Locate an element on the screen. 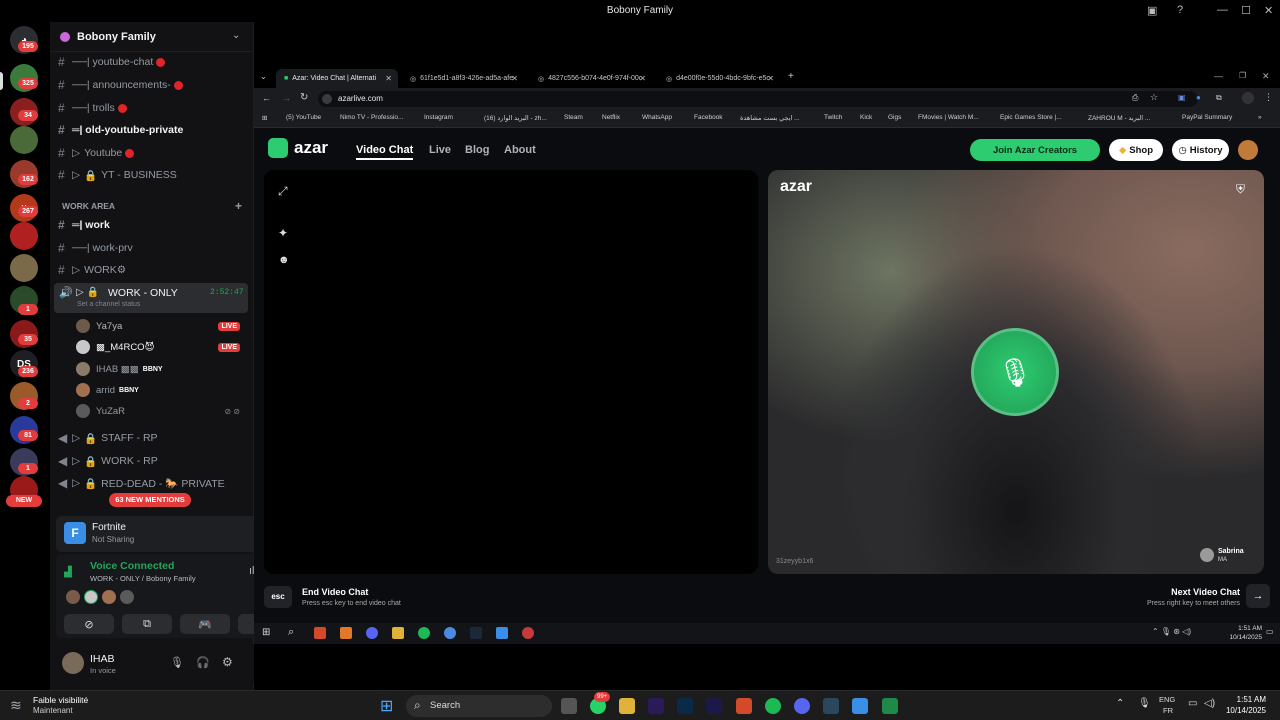  nav-video-chat: Video Chat is located at coordinates (385, 152).